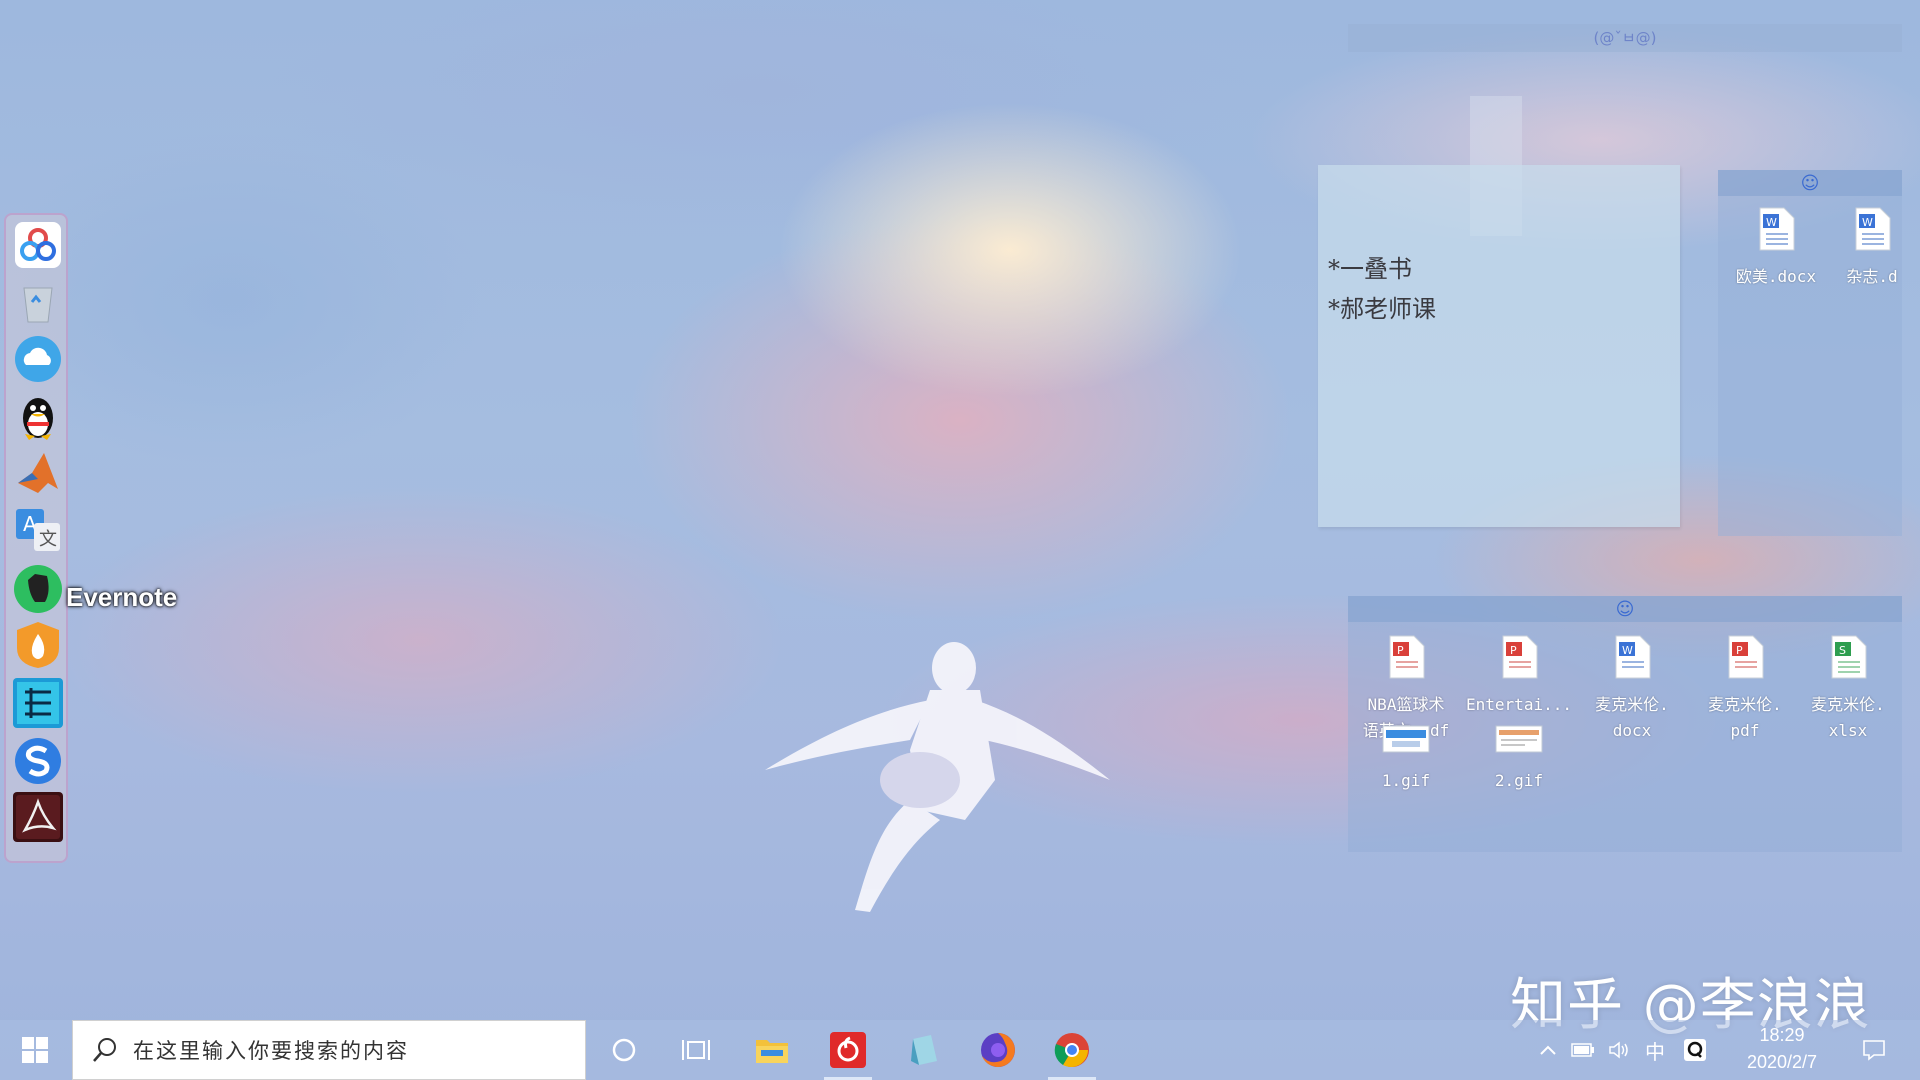 This screenshot has width=1920, height=1080. I want to click on qq-tray-button, so click(1695, 1050).